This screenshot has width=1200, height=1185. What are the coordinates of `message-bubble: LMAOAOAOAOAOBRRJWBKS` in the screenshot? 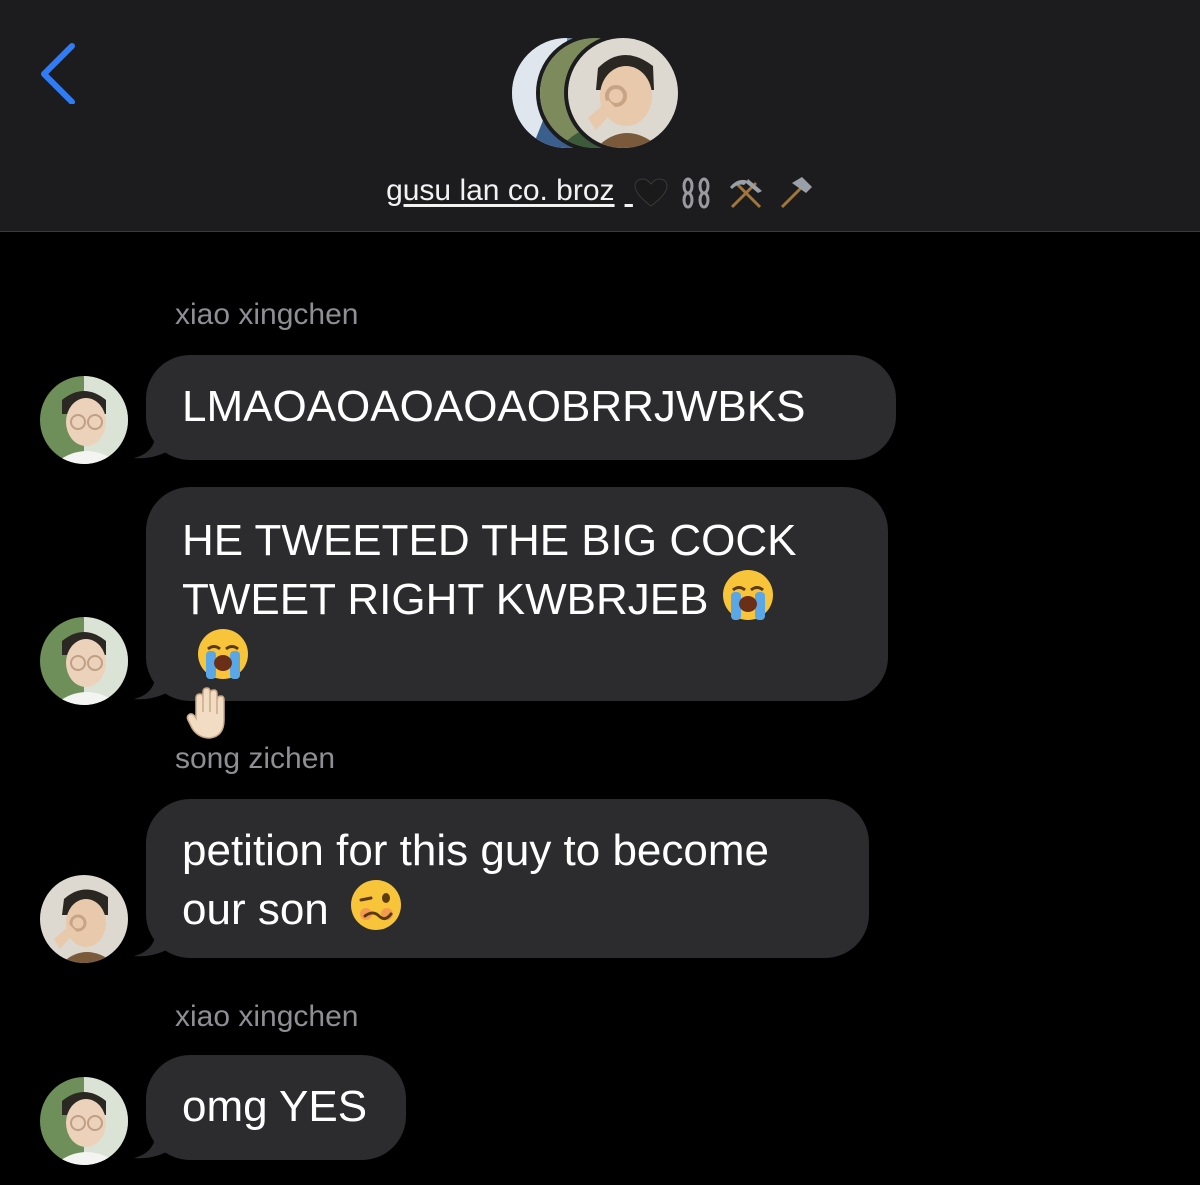 It's located at (521, 407).